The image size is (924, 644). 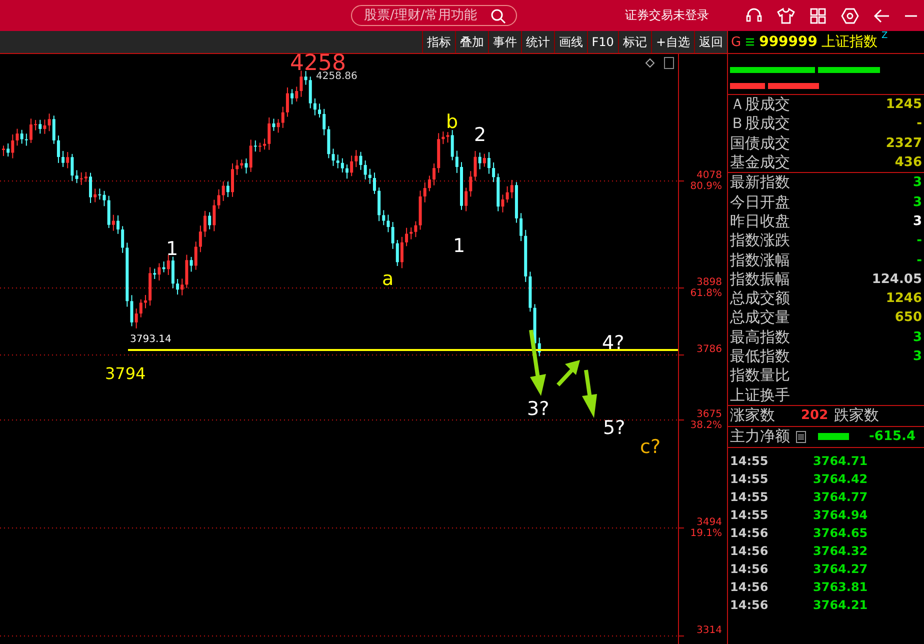 What do you see at coordinates (760, 240) in the screenshot?
I see `stat-label: 指数涨跌` at bounding box center [760, 240].